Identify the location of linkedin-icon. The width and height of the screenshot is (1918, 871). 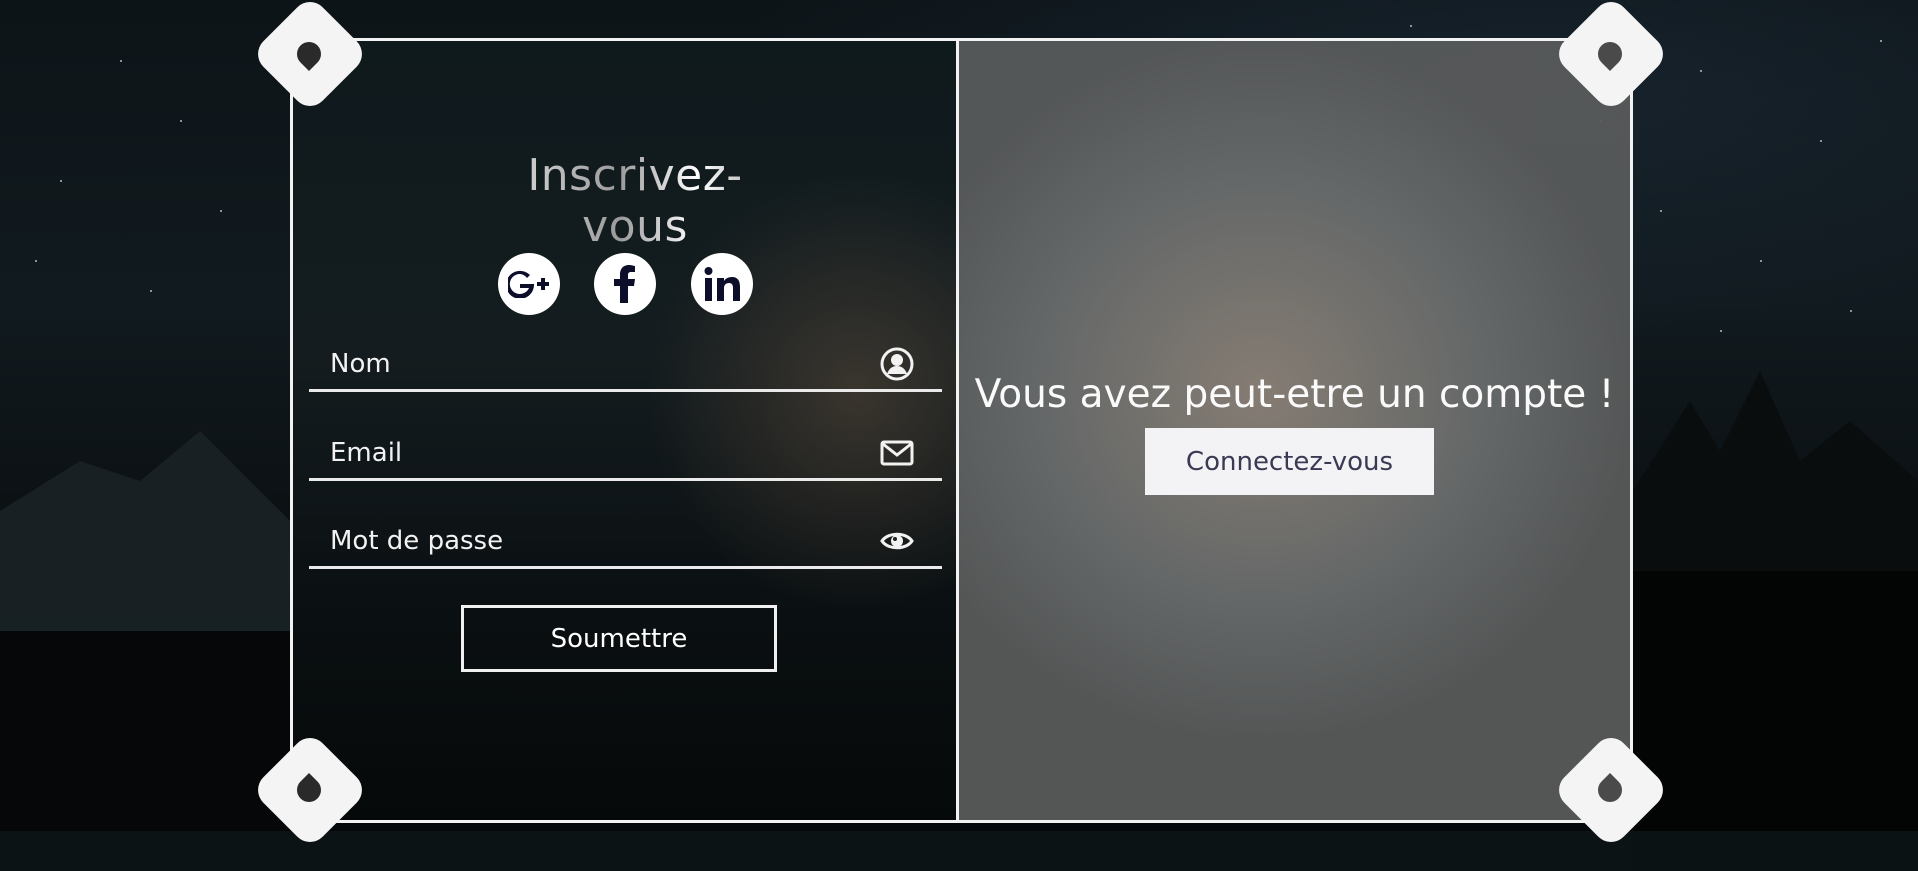
(722, 284).